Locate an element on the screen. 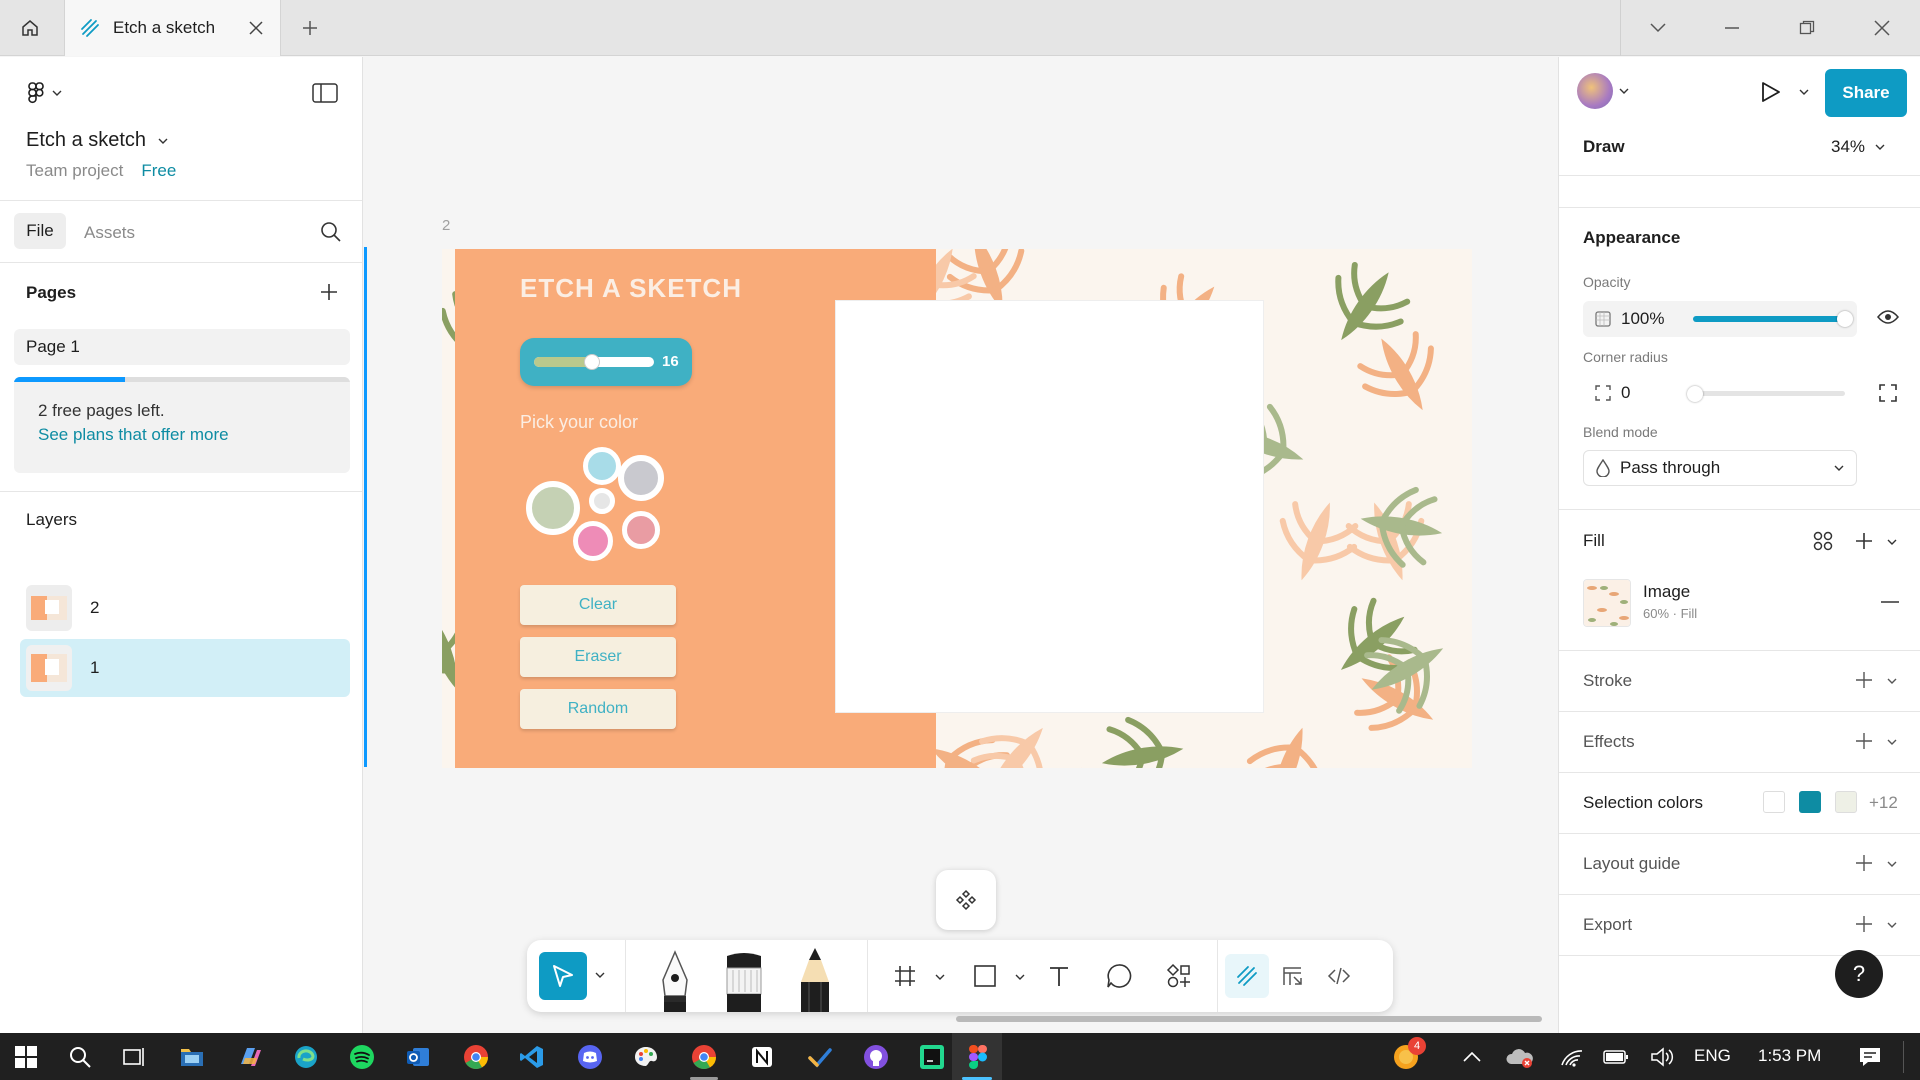  move-tool is located at coordinates (563, 976).